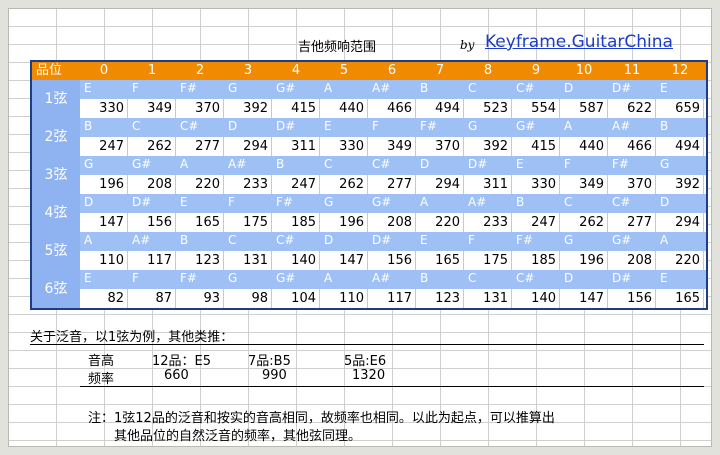 Image resolution: width=720 pixels, height=455 pixels. Describe the element at coordinates (440, 70) in the screenshot. I see `fret-header-7: 7` at that location.